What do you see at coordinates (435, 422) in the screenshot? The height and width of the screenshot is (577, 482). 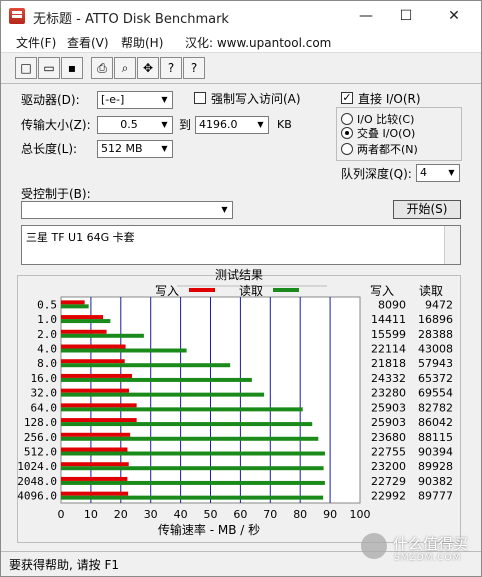 I see `read-value: 86042` at bounding box center [435, 422].